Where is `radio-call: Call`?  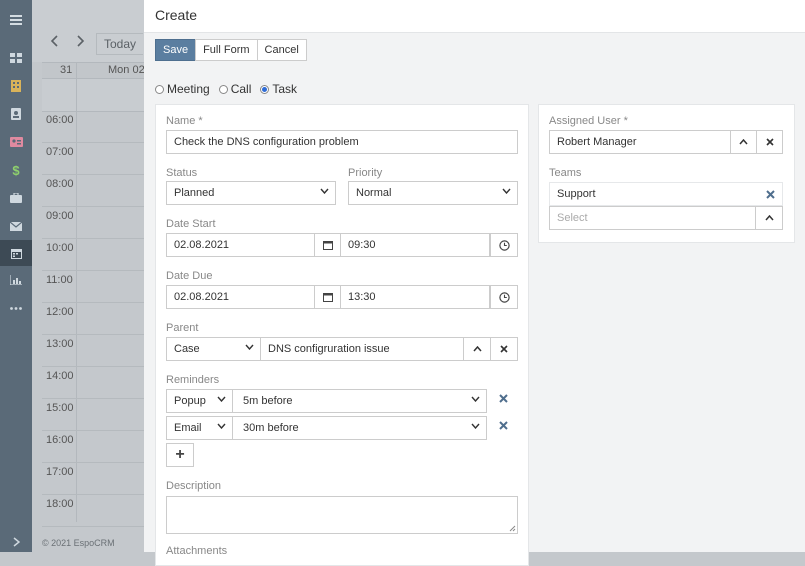
radio-call: Call is located at coordinates (235, 89).